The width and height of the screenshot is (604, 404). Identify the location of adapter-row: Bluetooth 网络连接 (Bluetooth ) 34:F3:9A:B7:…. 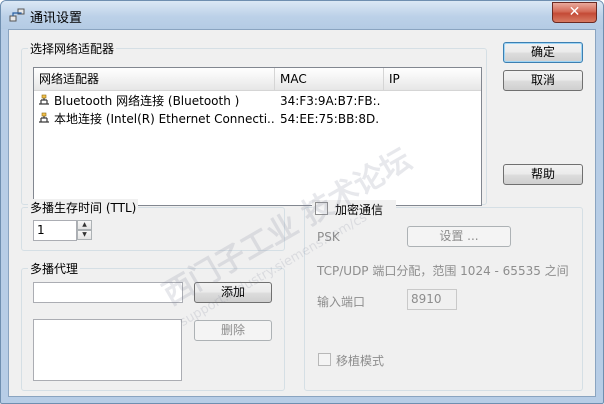
(257, 101).